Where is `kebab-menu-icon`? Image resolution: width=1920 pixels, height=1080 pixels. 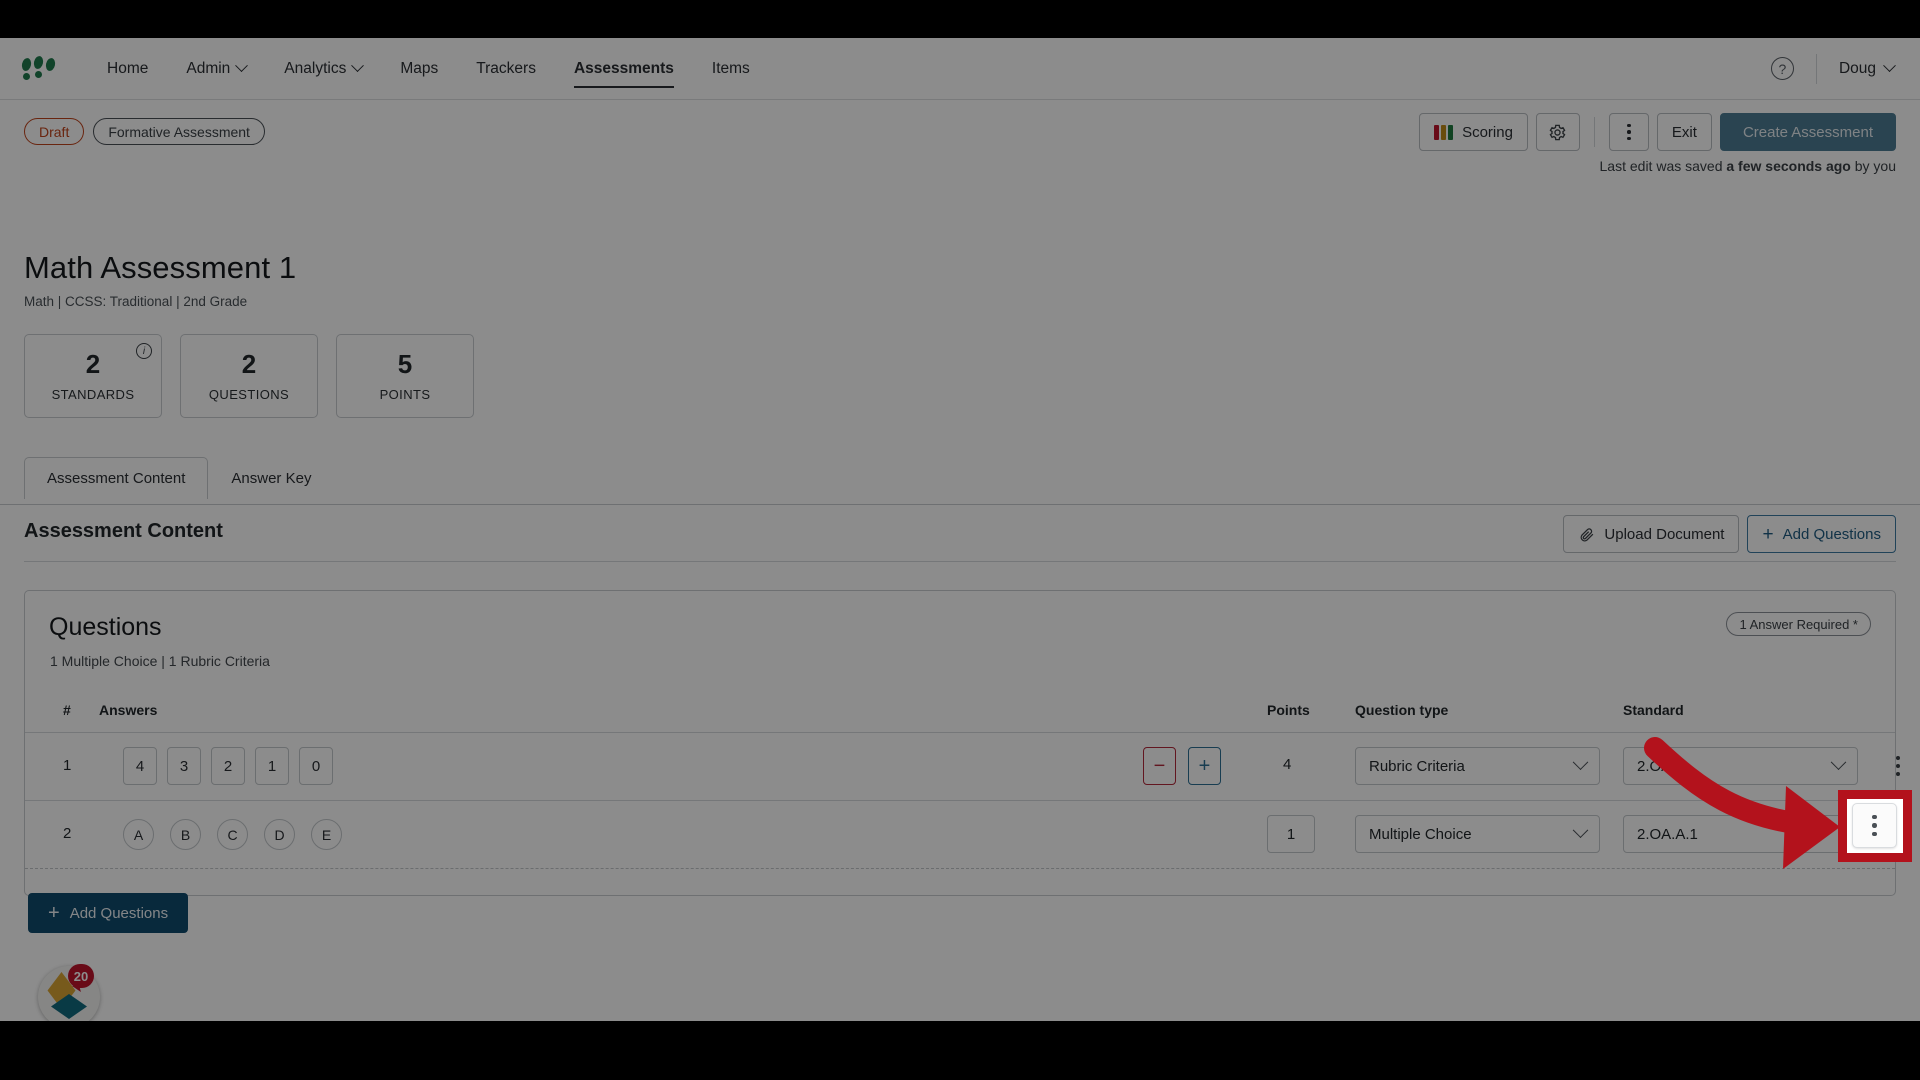 kebab-menu-icon is located at coordinates (1629, 132).